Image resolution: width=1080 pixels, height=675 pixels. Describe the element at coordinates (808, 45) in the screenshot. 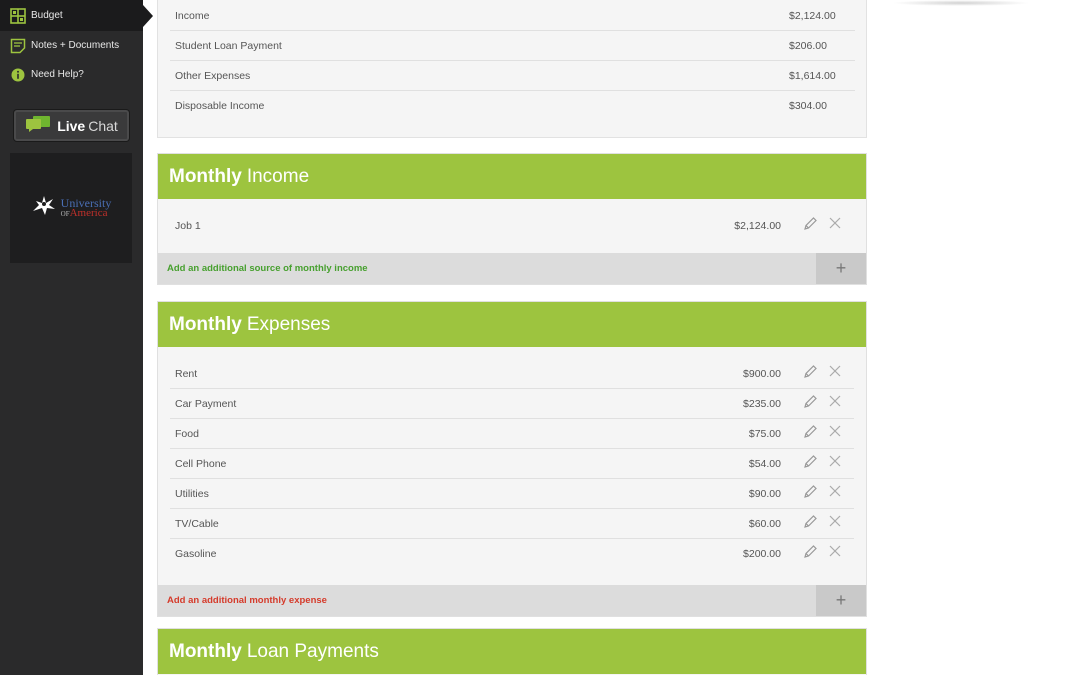

I see `summary-value: $206.00` at that location.